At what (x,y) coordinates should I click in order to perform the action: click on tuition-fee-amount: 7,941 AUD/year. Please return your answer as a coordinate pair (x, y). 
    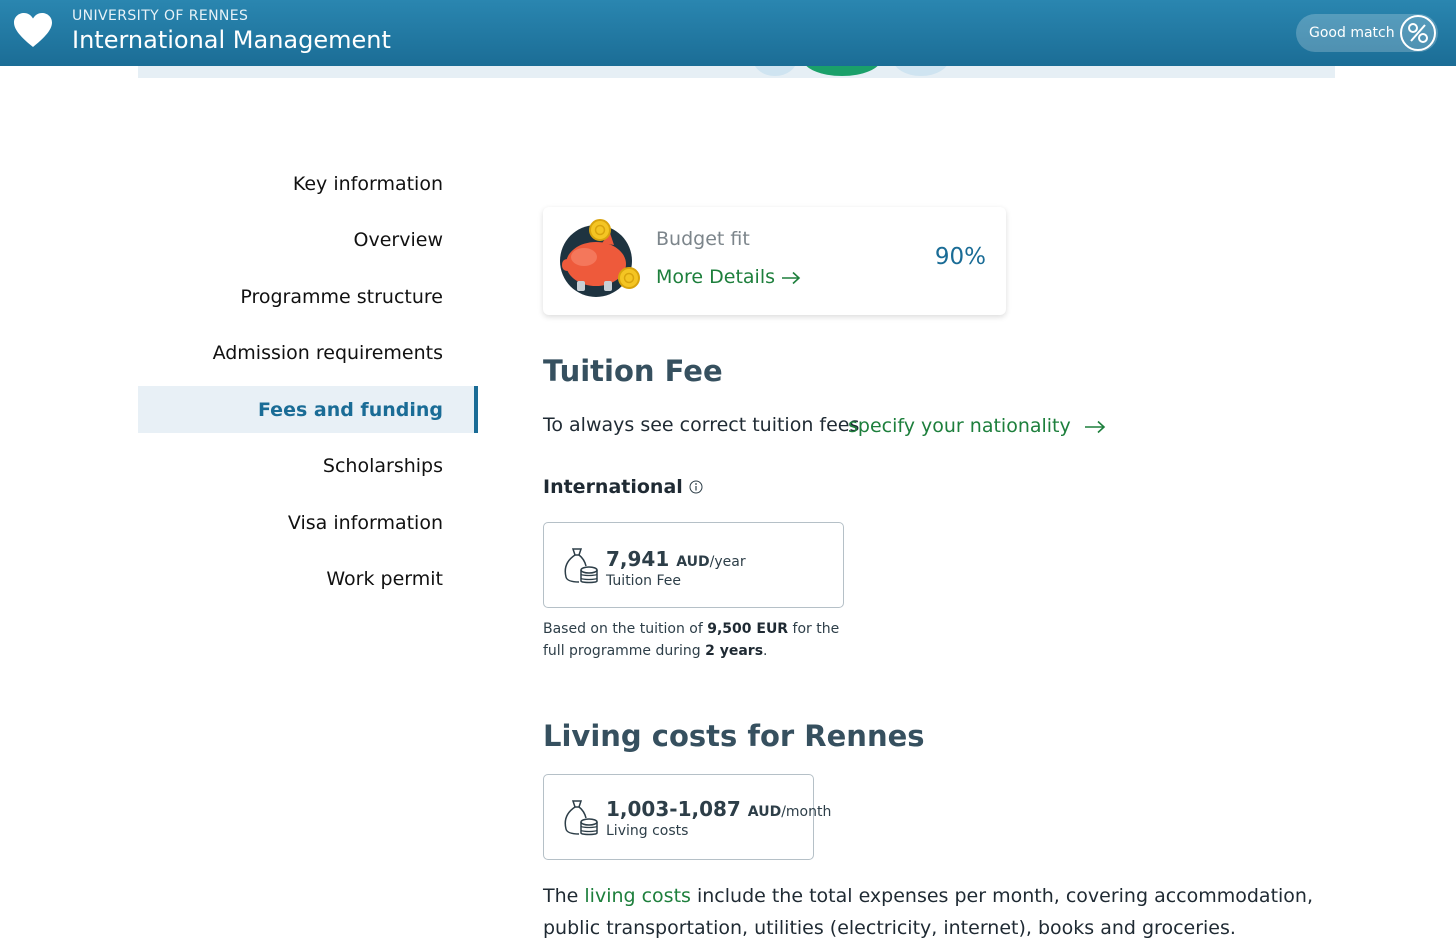
    Looking at the image, I should click on (676, 559).